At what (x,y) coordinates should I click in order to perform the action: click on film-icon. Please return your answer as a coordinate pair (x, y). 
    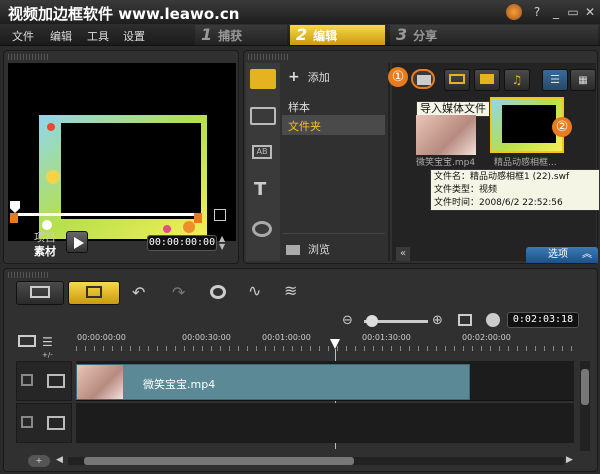
    Looking at the image, I should click on (457, 79).